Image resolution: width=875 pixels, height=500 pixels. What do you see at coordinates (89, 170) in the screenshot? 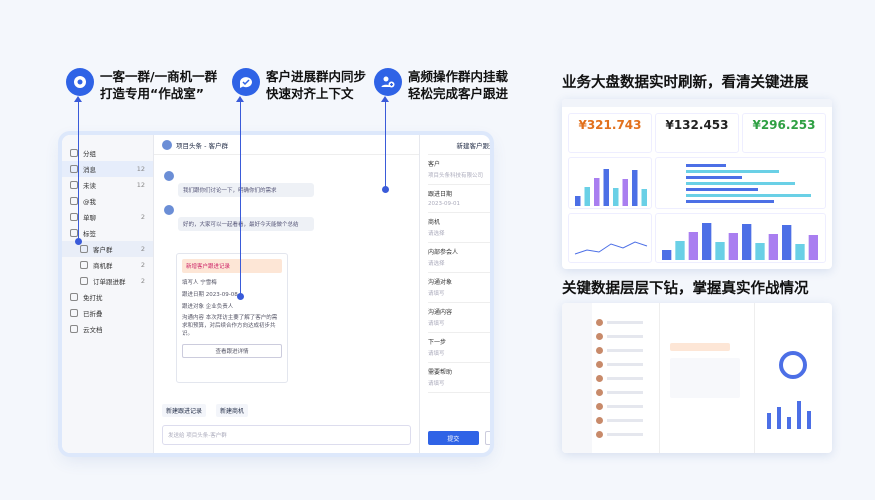
I see `sidebar-item-label: 消息` at bounding box center [89, 170].